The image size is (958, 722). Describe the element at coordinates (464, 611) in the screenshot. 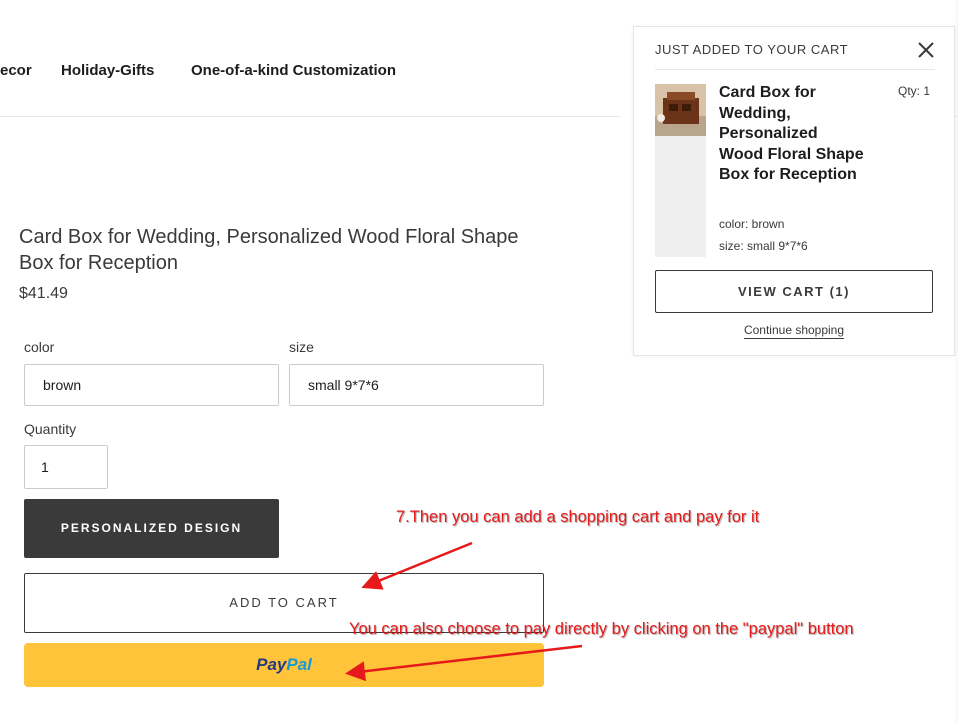

I see `annotation-arrows` at that location.